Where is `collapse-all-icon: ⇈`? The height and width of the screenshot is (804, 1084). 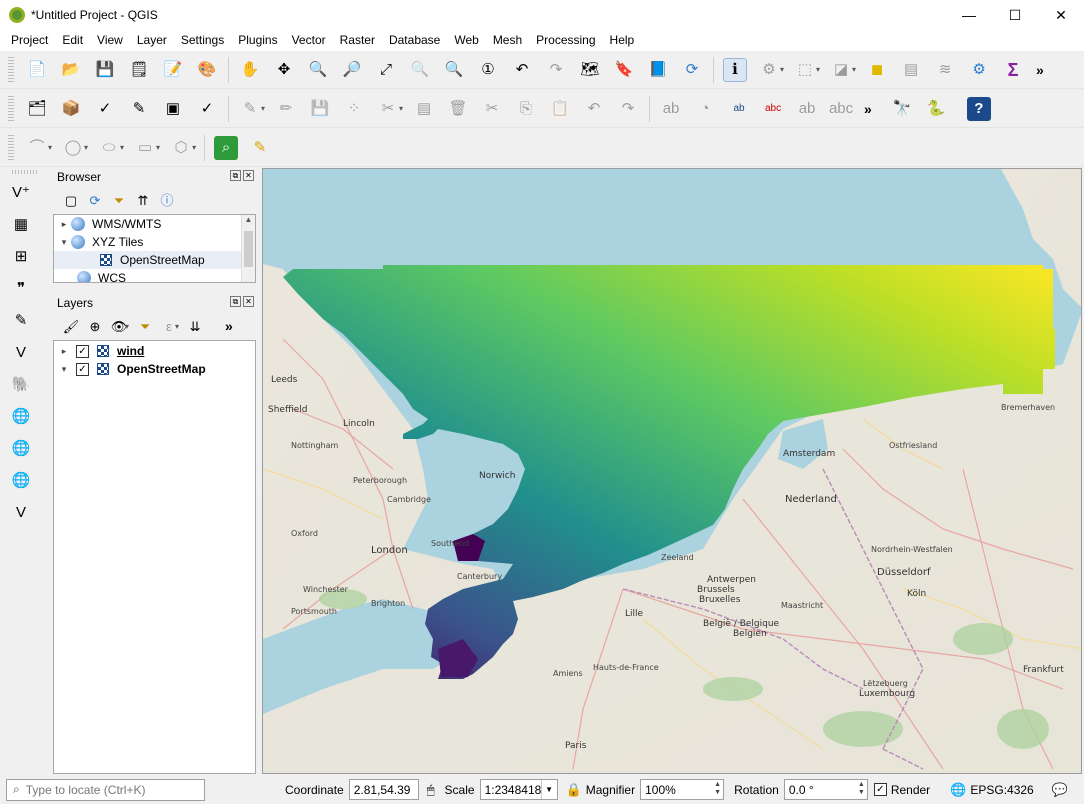 collapse-all-icon: ⇈ is located at coordinates (143, 200).